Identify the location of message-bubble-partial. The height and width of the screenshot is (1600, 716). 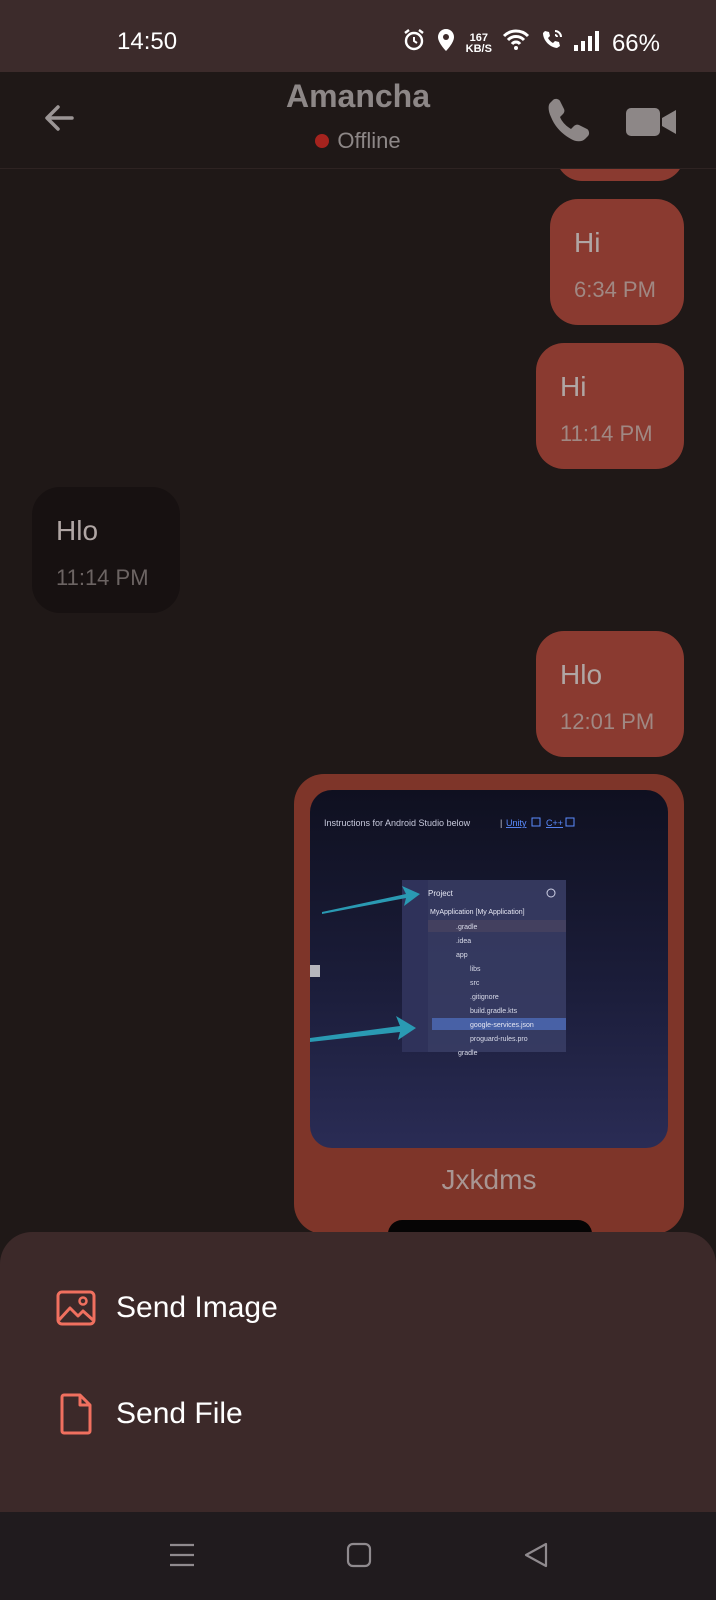
(620, 175).